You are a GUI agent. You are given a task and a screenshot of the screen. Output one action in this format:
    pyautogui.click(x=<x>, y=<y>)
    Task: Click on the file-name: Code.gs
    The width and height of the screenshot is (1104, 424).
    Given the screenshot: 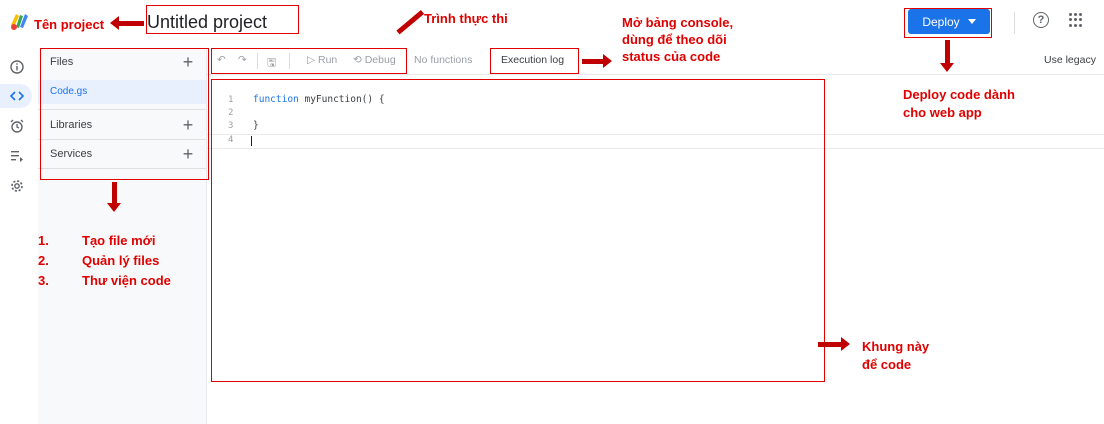 What is the action you would take?
    pyautogui.click(x=69, y=91)
    